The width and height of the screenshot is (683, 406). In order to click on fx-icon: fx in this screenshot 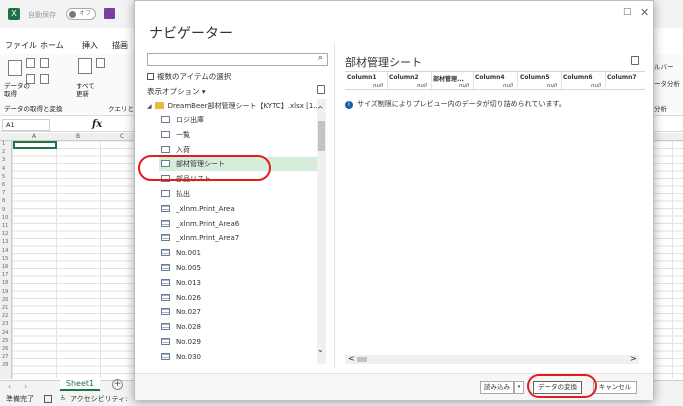, I will do `click(97, 124)`.